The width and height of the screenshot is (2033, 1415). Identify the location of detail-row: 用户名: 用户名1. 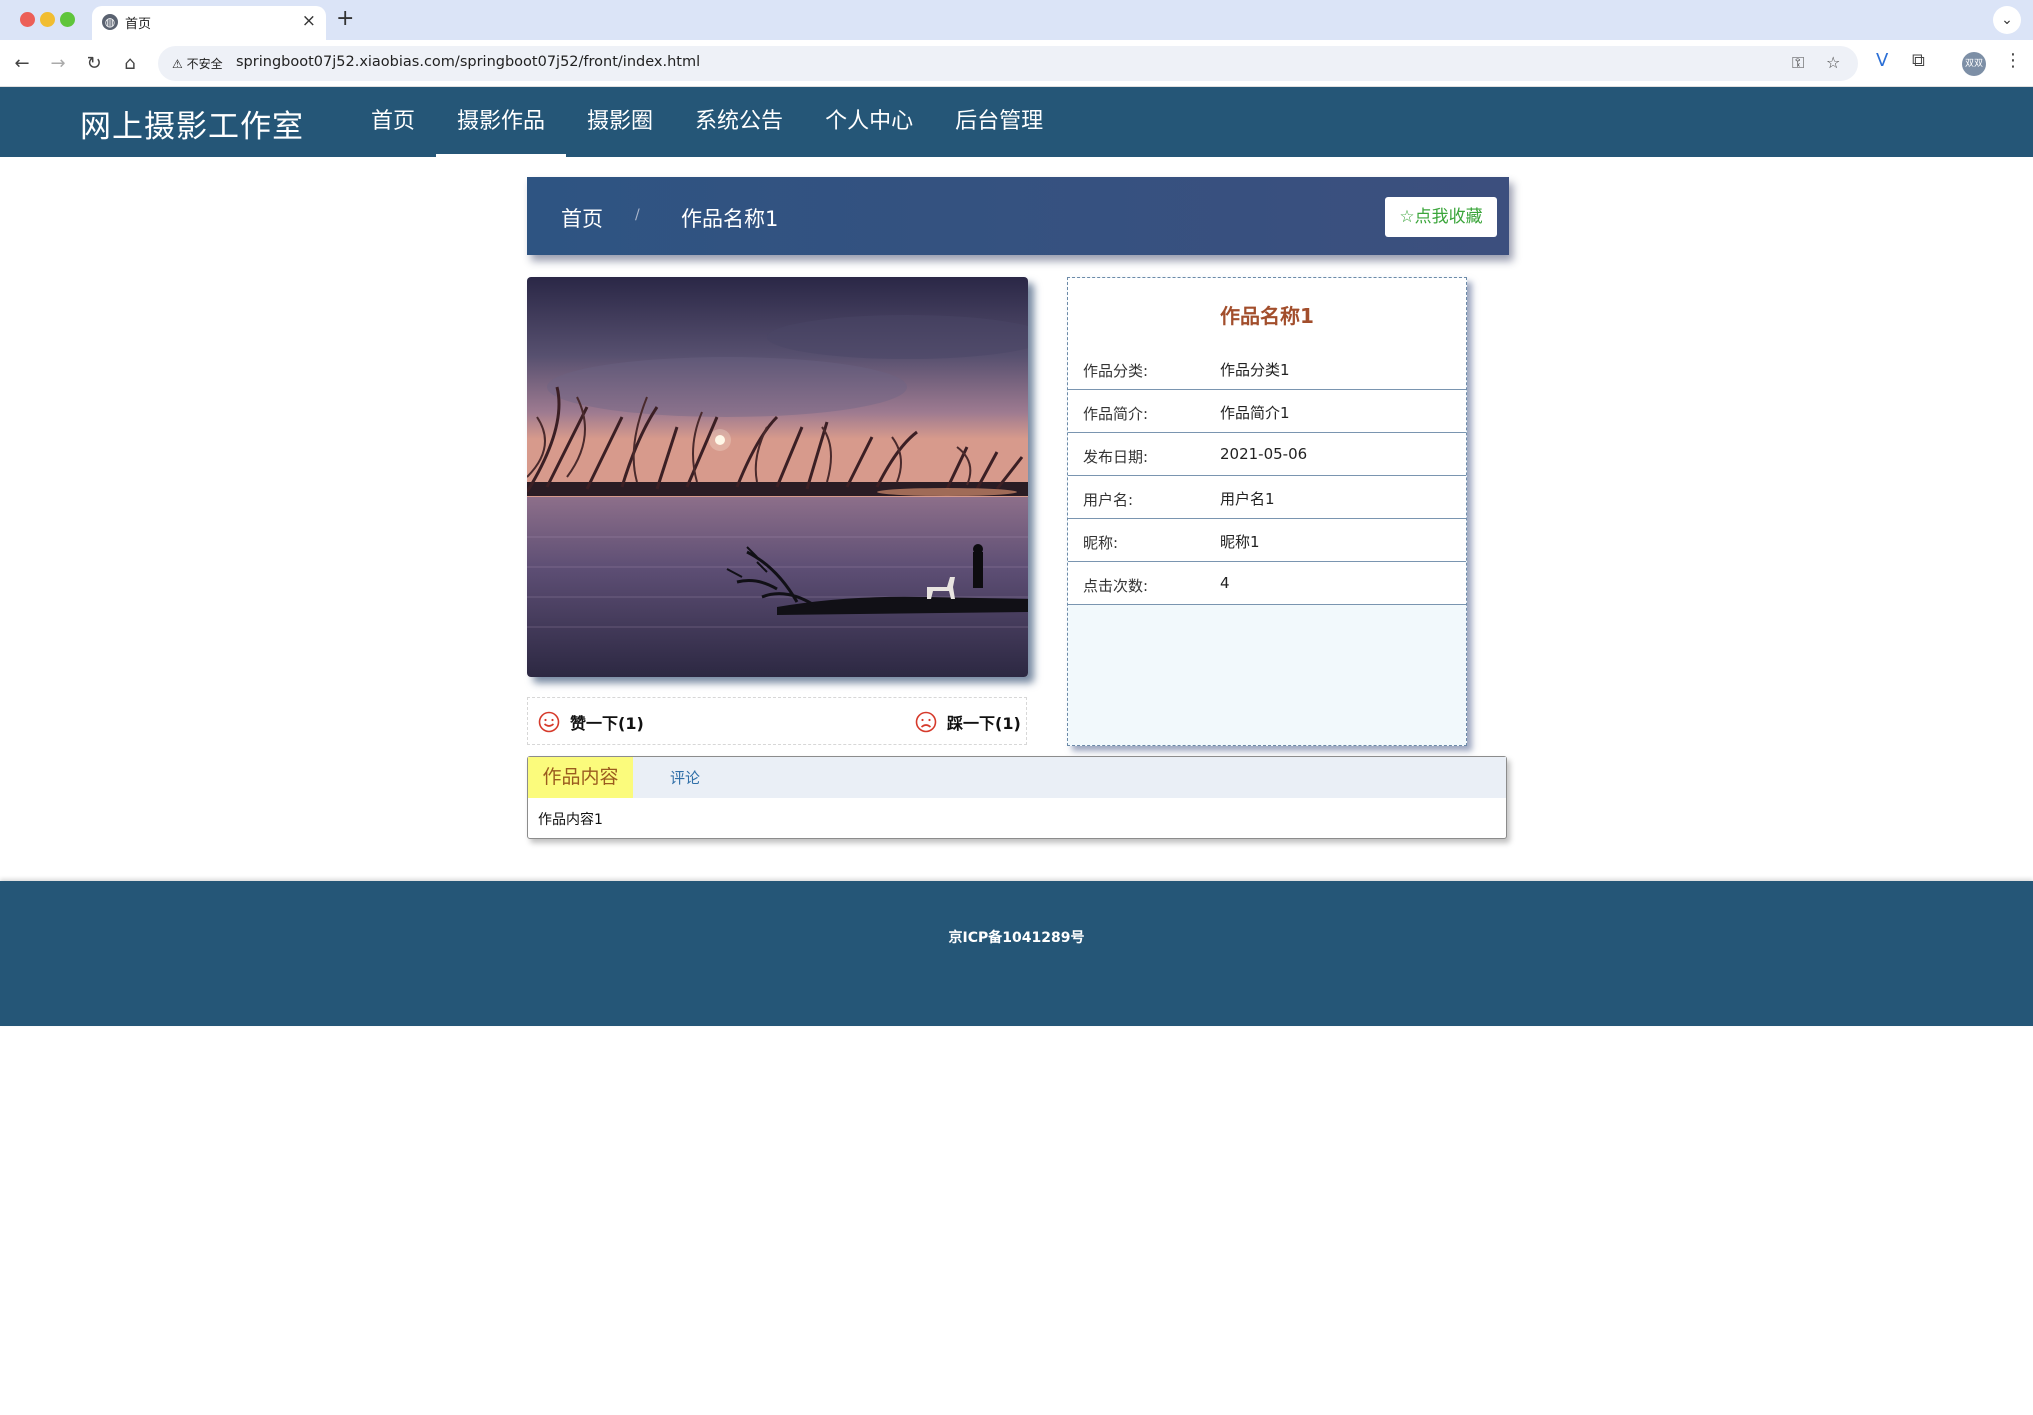
(1267, 497).